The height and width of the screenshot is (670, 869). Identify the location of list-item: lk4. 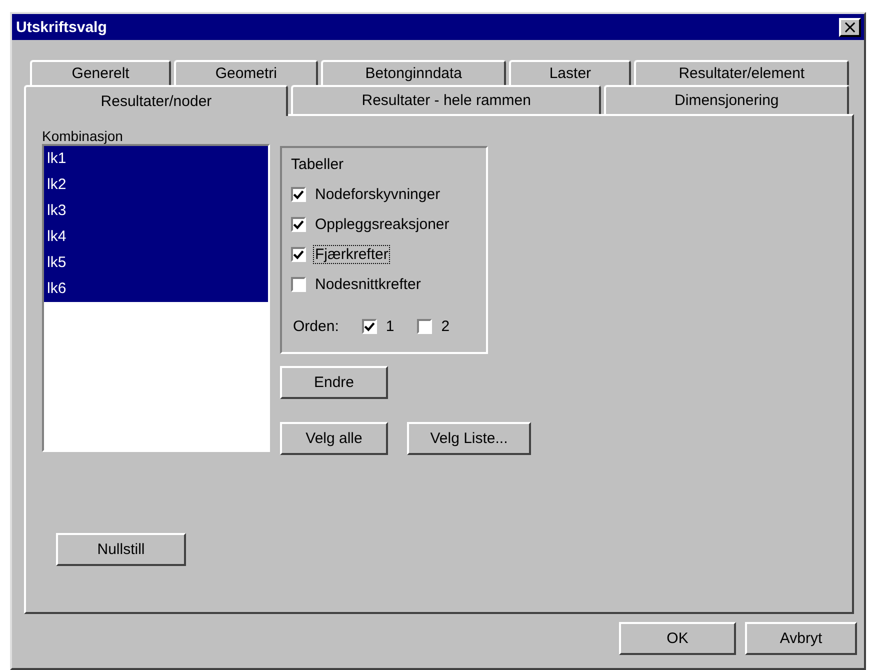
(156, 237).